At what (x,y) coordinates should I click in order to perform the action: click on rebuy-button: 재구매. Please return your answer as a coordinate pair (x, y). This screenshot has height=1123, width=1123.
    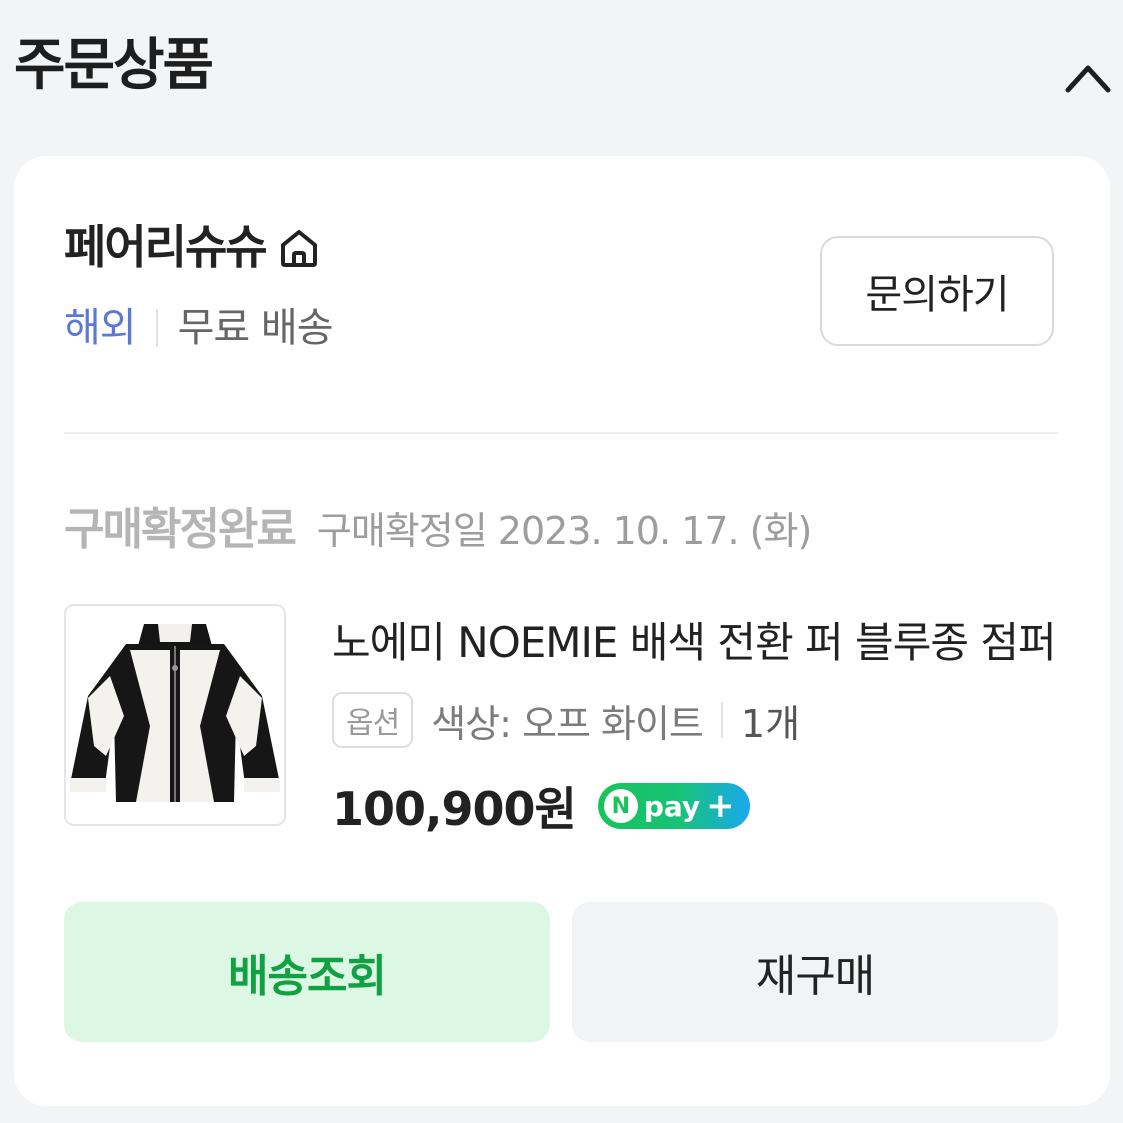
    Looking at the image, I should click on (815, 972).